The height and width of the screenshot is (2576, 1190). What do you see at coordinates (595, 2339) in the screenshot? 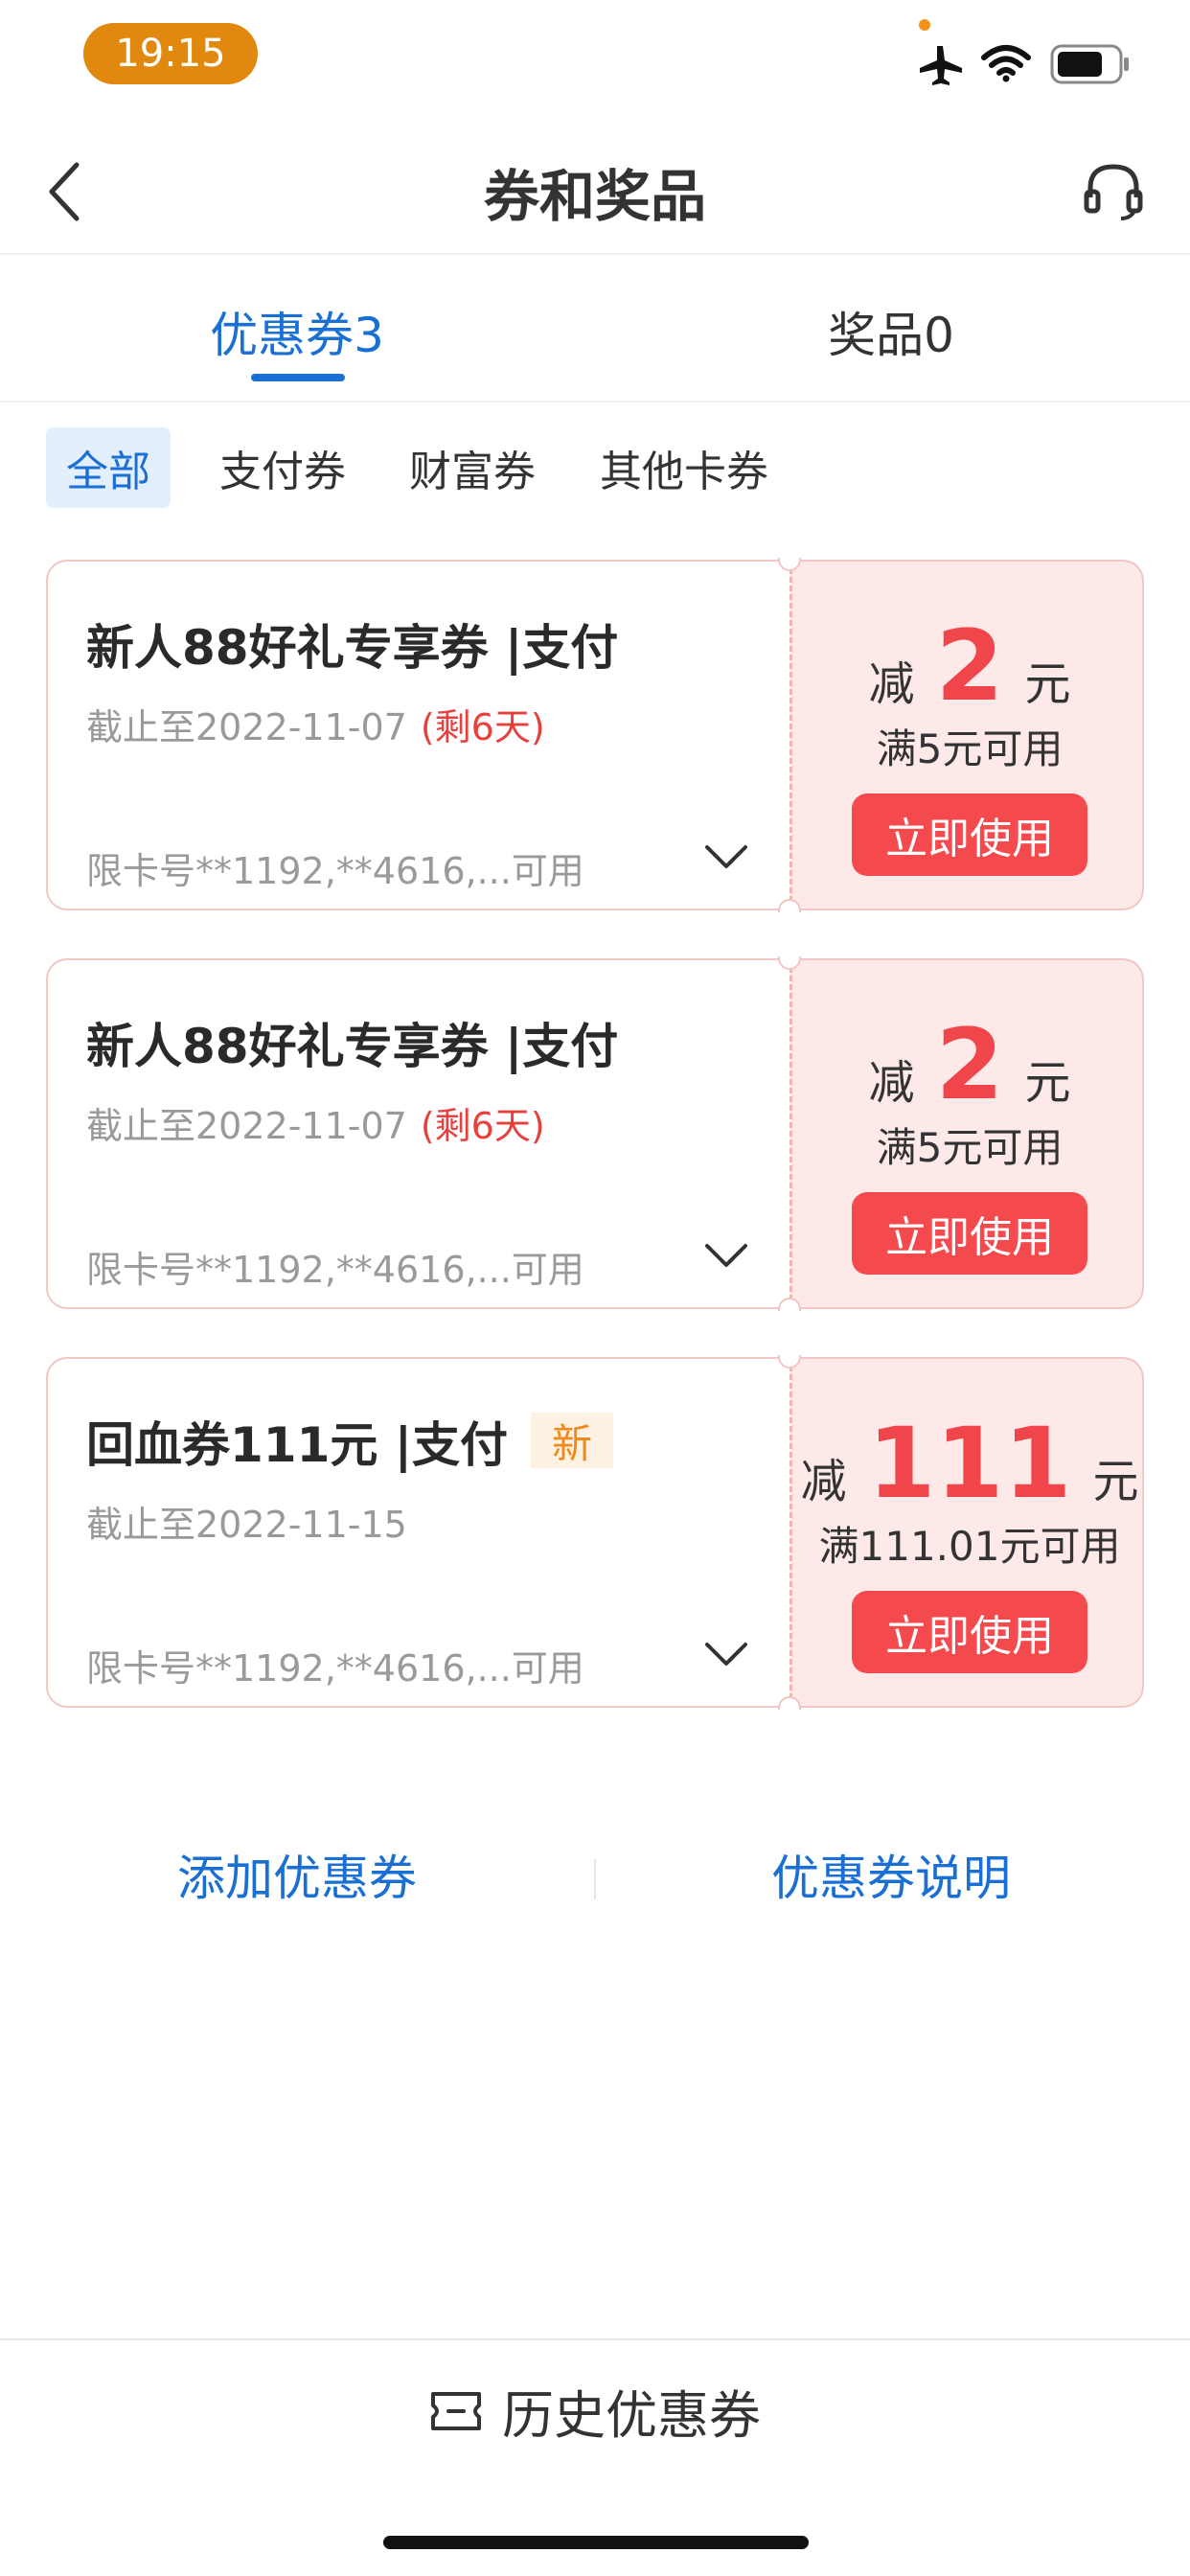
I see `bottom-divider` at bounding box center [595, 2339].